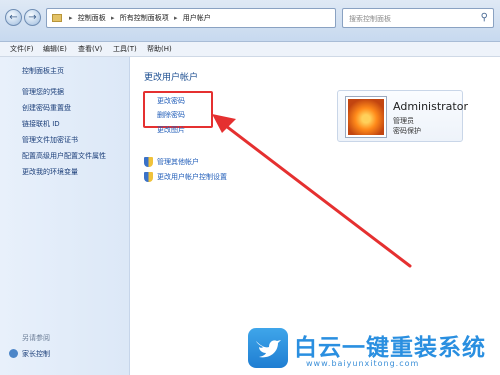 The width and height of the screenshot is (500, 375). Describe the element at coordinates (268, 348) in the screenshot. I see `bird-logo-icon` at that location.